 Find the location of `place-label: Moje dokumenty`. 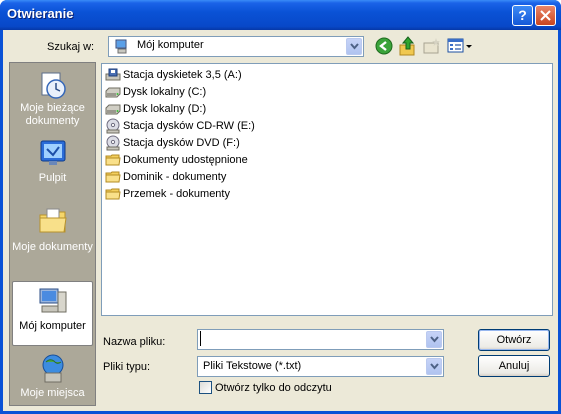

place-label: Moje dokumenty is located at coordinates (52, 247).